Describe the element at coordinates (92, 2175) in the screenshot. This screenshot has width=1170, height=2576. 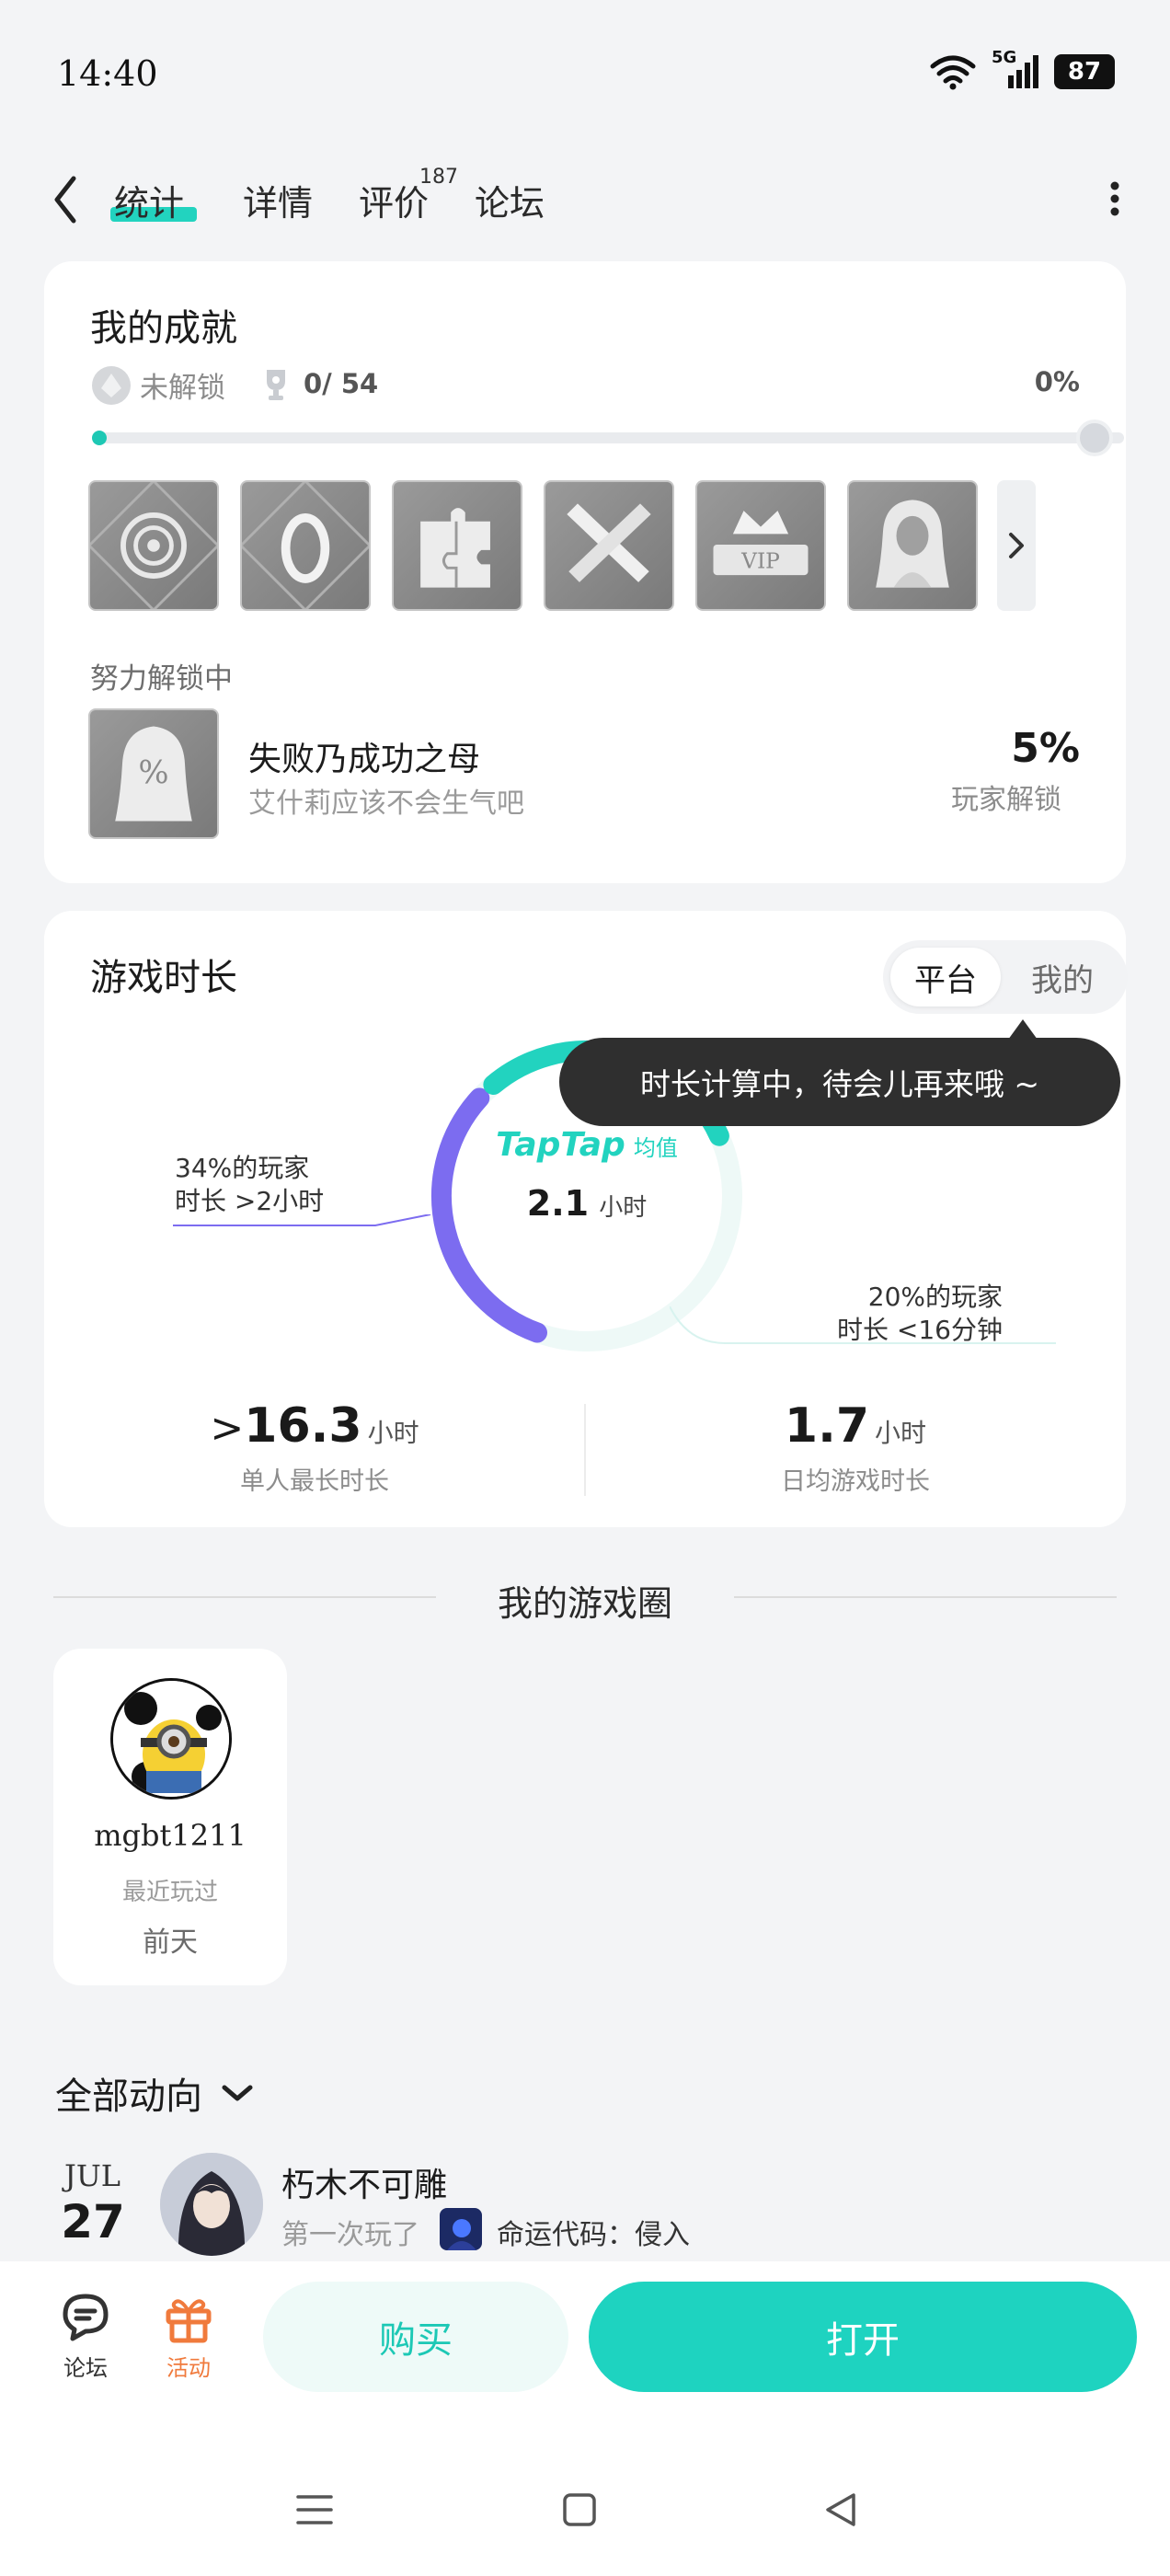
I see `activity-month: JUL` at that location.